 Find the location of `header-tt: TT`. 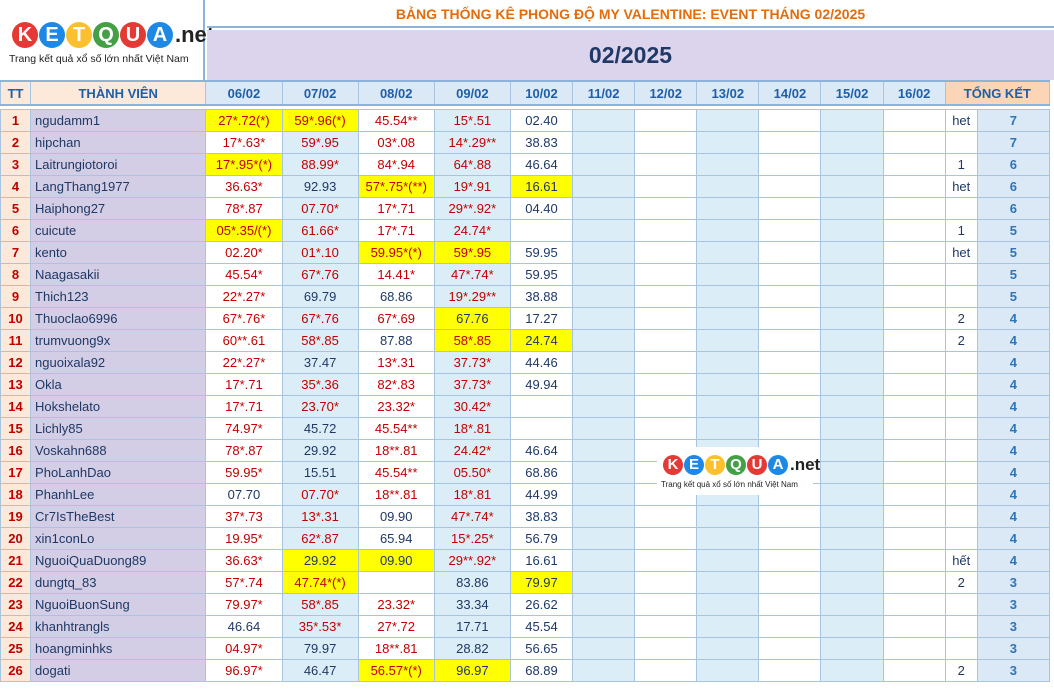

header-tt: TT is located at coordinates (16, 93).